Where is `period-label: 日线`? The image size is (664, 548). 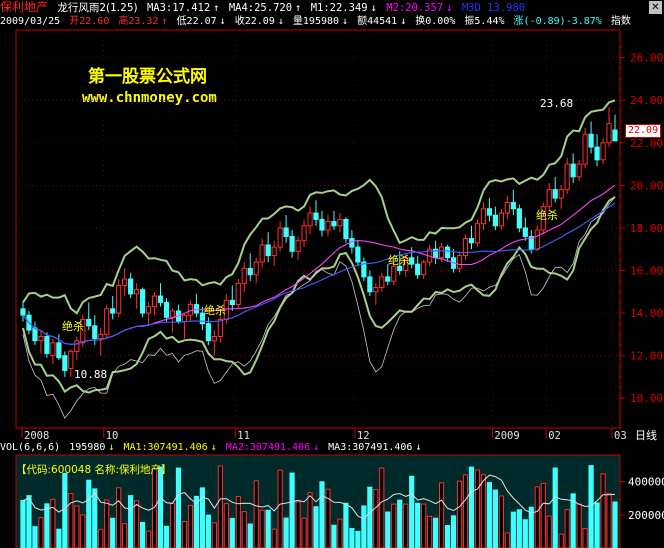 period-label: 日线 is located at coordinates (646, 435).